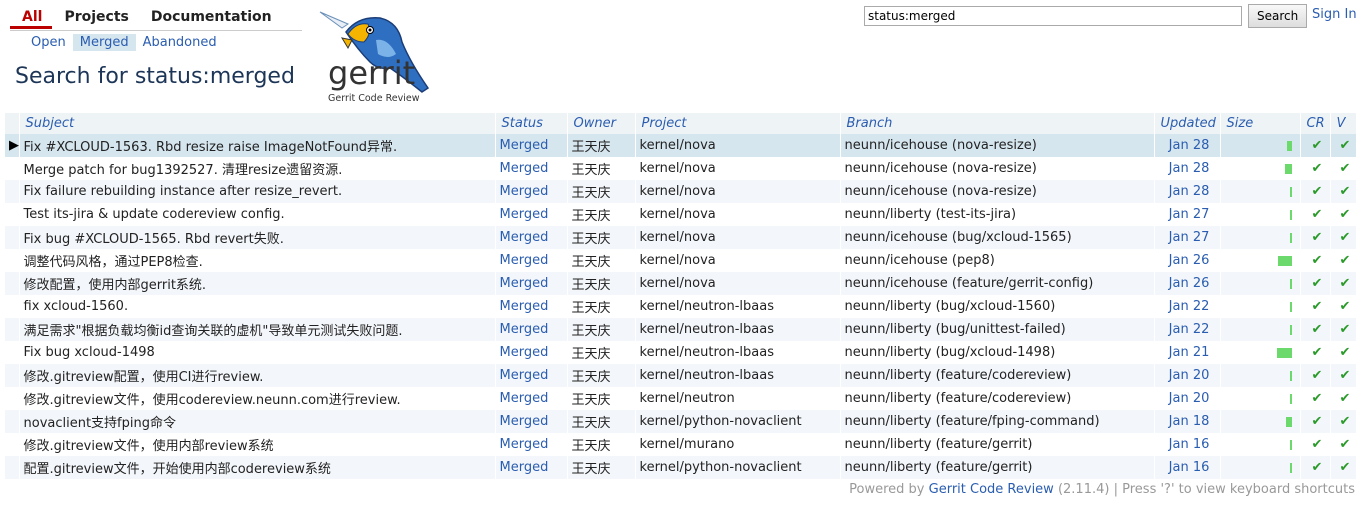  I want to click on change-branch: neunn/liberty (bug/xcloud-1498), so click(997, 352).